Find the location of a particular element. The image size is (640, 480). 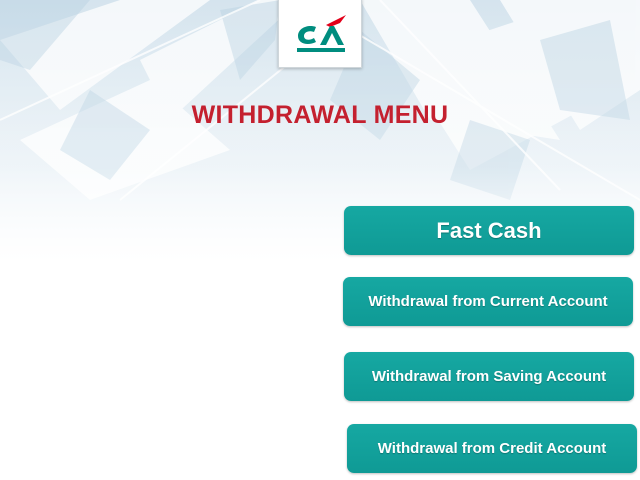

withdraw-credit-account-button: Withdrawal from Credit Account is located at coordinates (492, 448).